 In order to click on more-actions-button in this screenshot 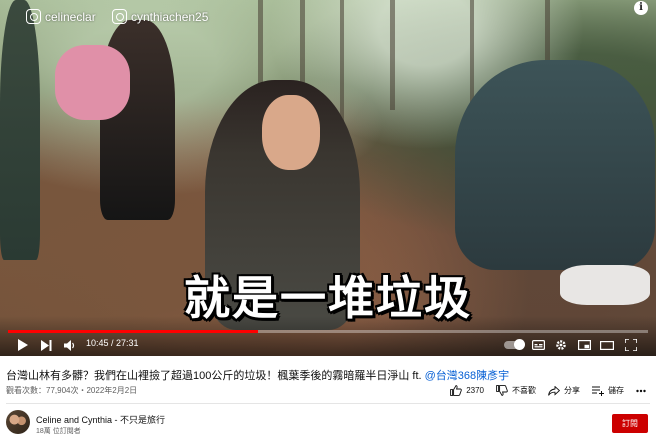, I will do `click(641, 391)`.